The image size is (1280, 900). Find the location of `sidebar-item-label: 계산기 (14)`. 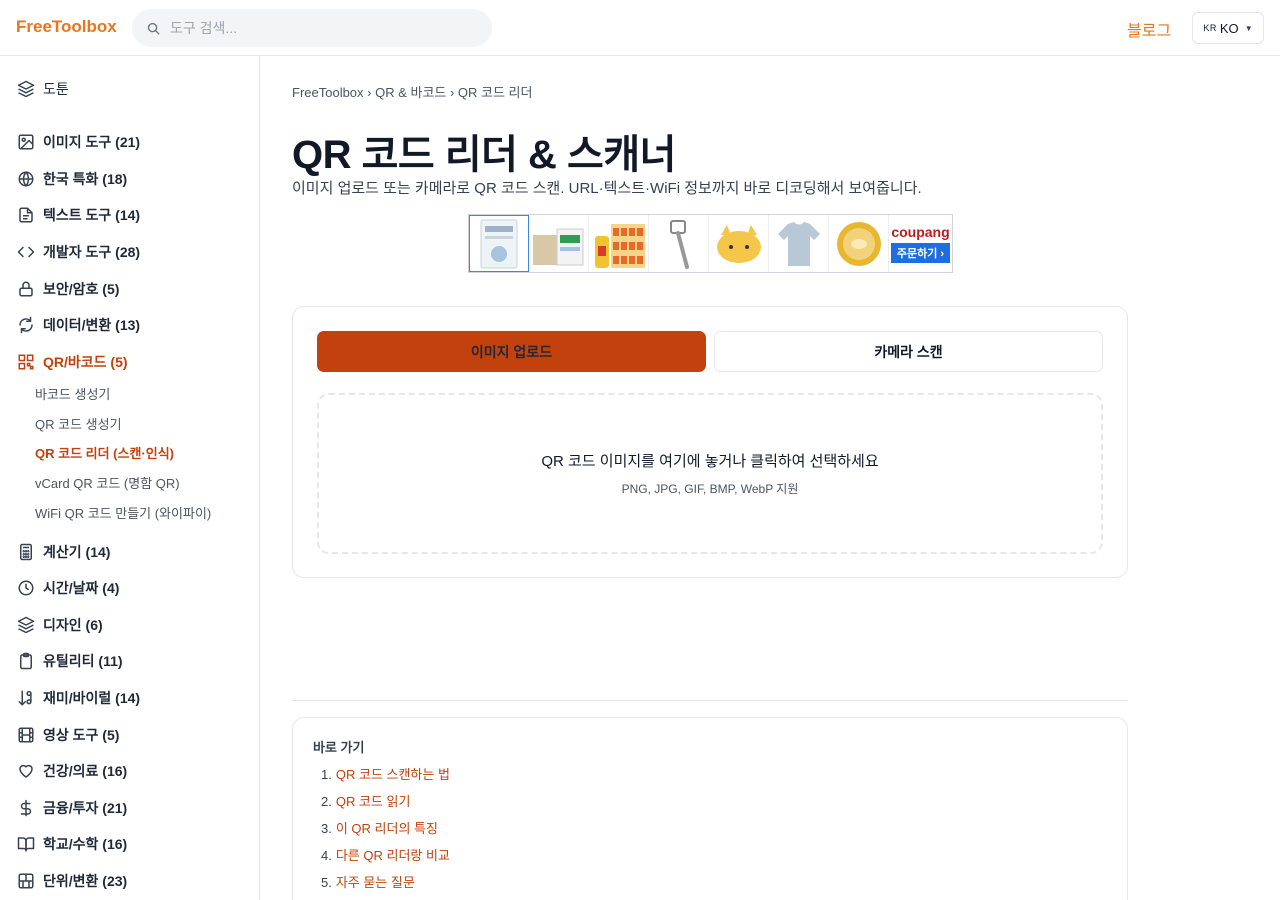

sidebar-item-label: 계산기 (14) is located at coordinates (77, 552).